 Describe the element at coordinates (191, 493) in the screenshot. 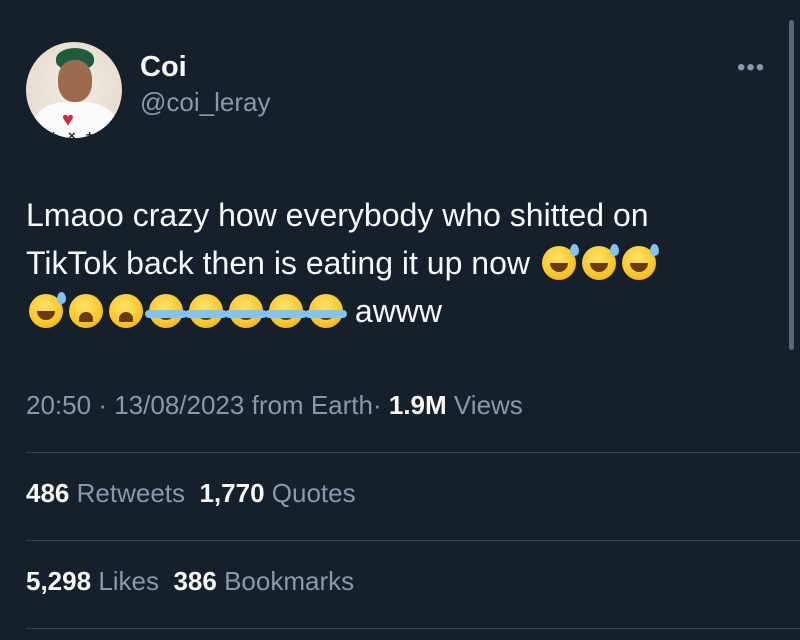

I see `retweet-quote-stats: 486 Retweets 1,770 Quotes` at that location.